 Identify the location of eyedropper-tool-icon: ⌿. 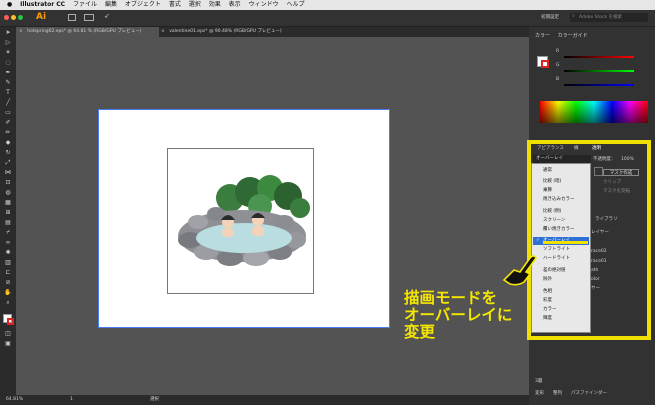
(8, 233).